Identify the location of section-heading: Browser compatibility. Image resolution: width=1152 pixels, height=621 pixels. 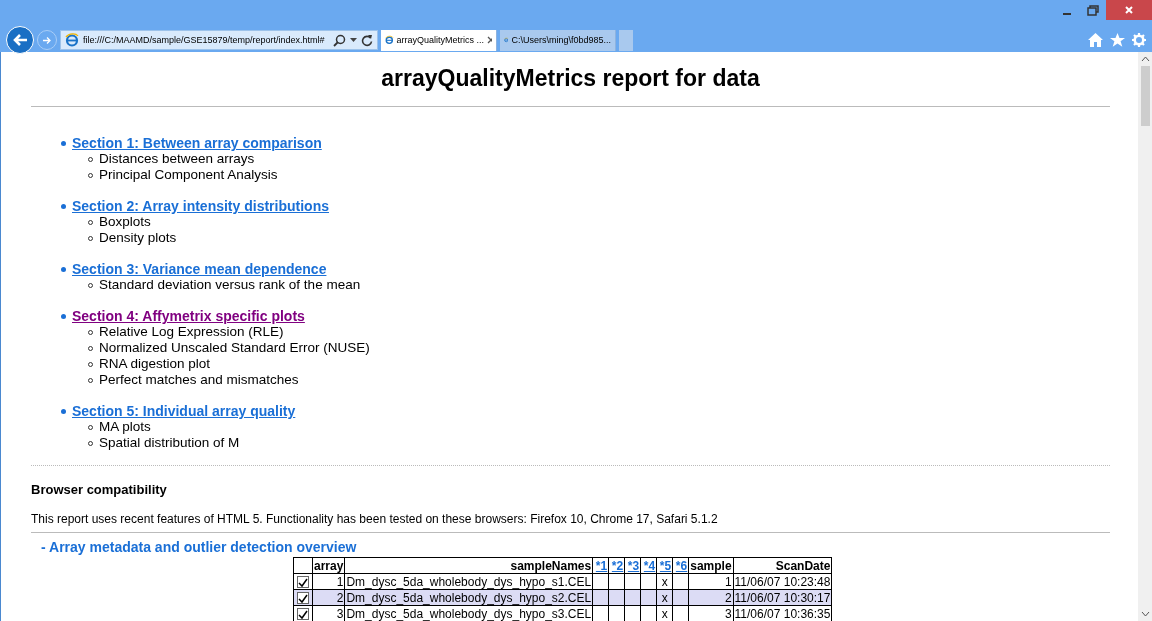
(99, 489).